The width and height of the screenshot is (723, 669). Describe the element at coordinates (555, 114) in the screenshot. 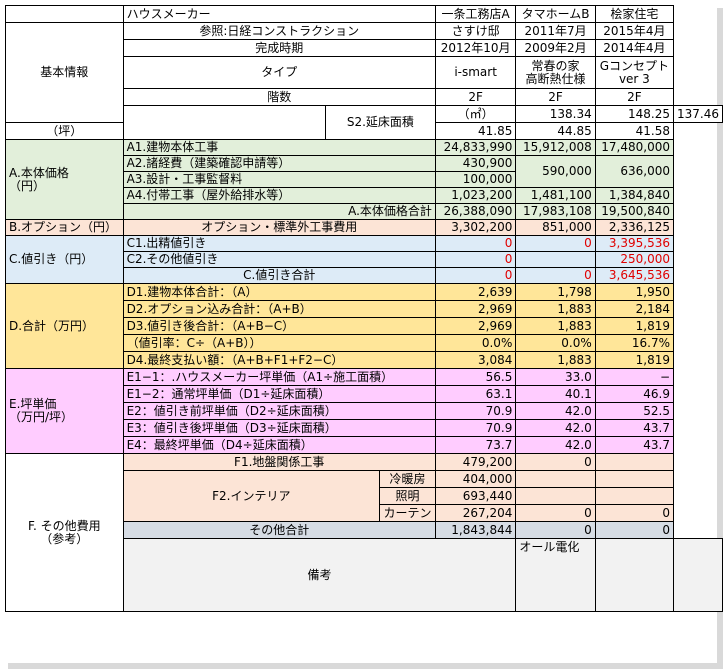

I see `area-m2-a: 138.34` at that location.